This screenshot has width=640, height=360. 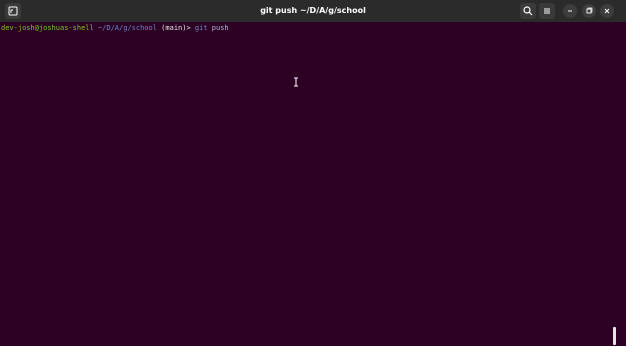 I want to click on minimize-icon, so click(x=570, y=11).